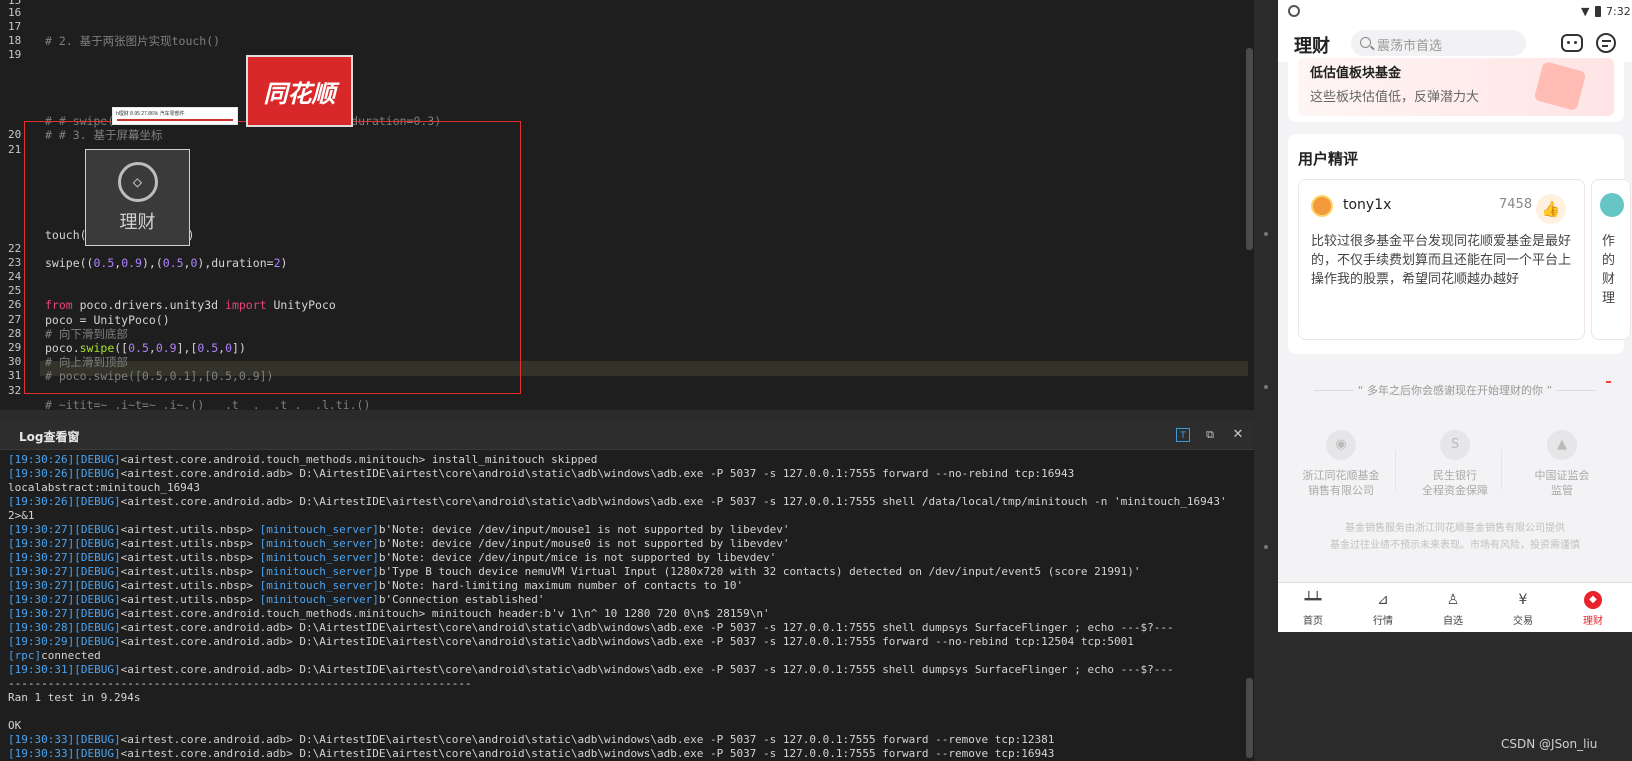 The height and width of the screenshot is (761, 1632). Describe the element at coordinates (15, 12) in the screenshot. I see `line-number: 16` at that location.